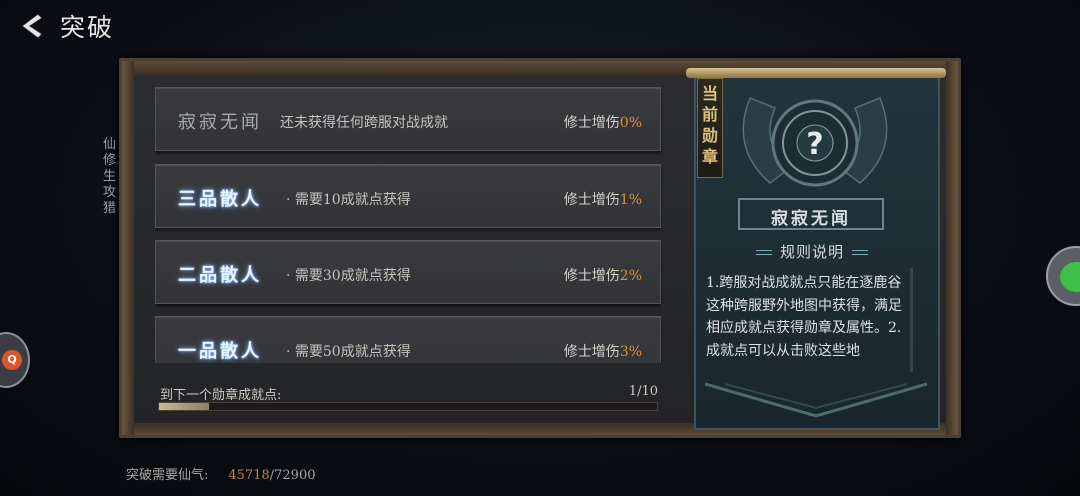 This screenshot has width=1080, height=496. What do you see at coordinates (408, 400) in the screenshot?
I see `achievement-progress: 到下一个勋章成就点: 1/10` at bounding box center [408, 400].